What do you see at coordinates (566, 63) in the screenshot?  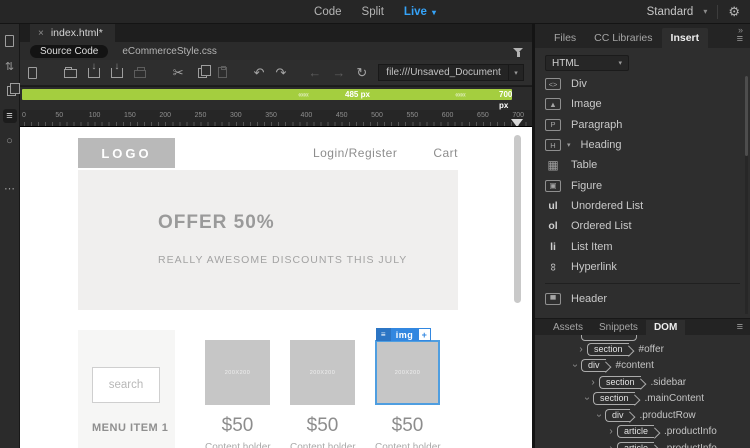 I see `insert-category-value: HTML` at bounding box center [566, 63].